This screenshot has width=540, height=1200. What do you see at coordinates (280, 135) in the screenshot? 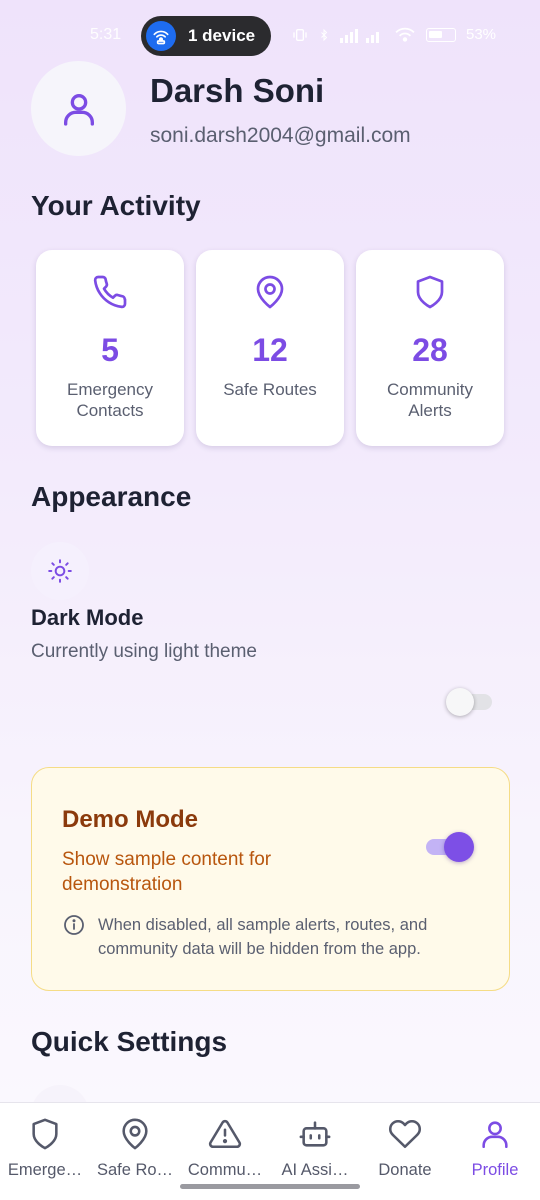
I see `profile-email: soni.darsh2004@gmail.com` at bounding box center [280, 135].